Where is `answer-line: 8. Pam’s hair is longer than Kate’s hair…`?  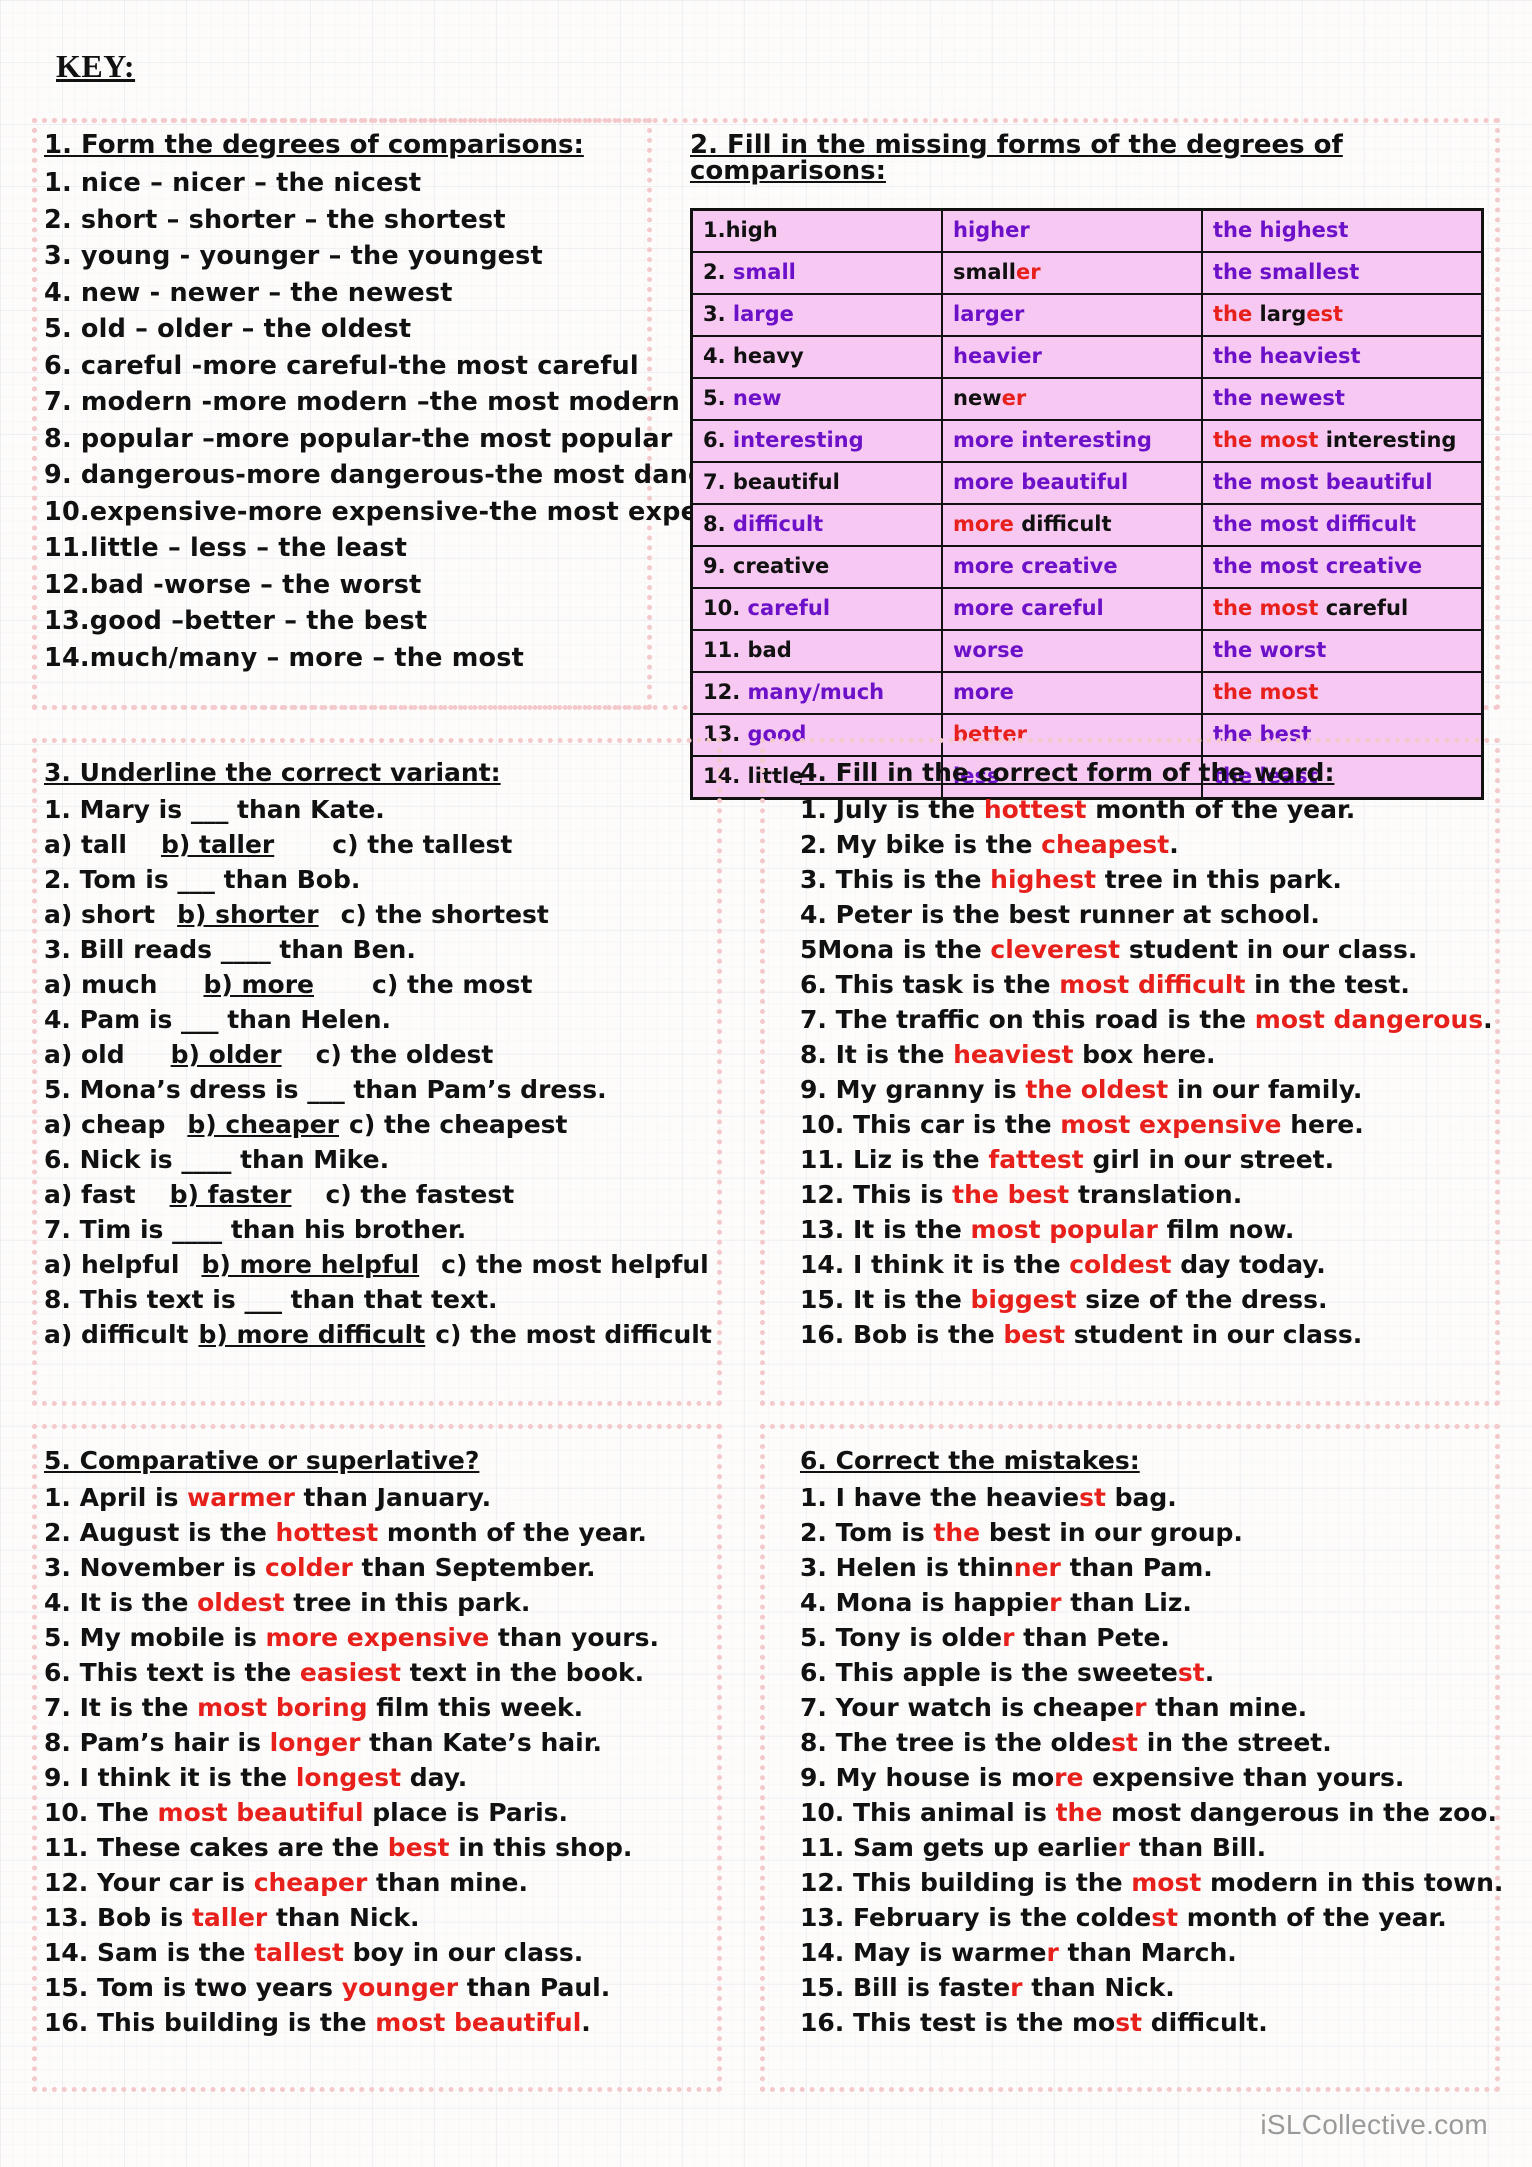 answer-line: 8. Pam’s hair is longer than Kate’s hair… is located at coordinates (364, 1742).